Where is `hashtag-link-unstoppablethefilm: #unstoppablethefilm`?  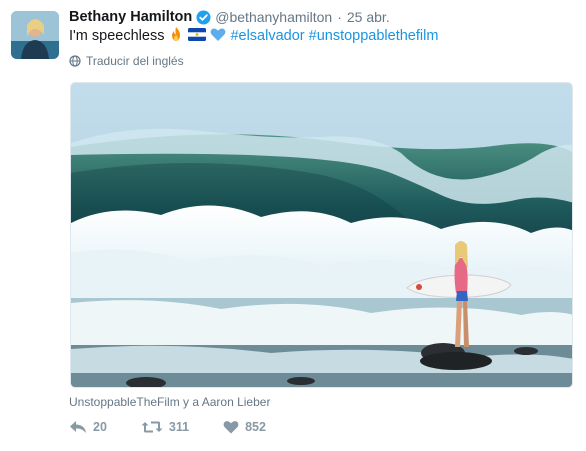
hashtag-link-unstoppablethefilm: #unstoppablethefilm is located at coordinates (374, 36).